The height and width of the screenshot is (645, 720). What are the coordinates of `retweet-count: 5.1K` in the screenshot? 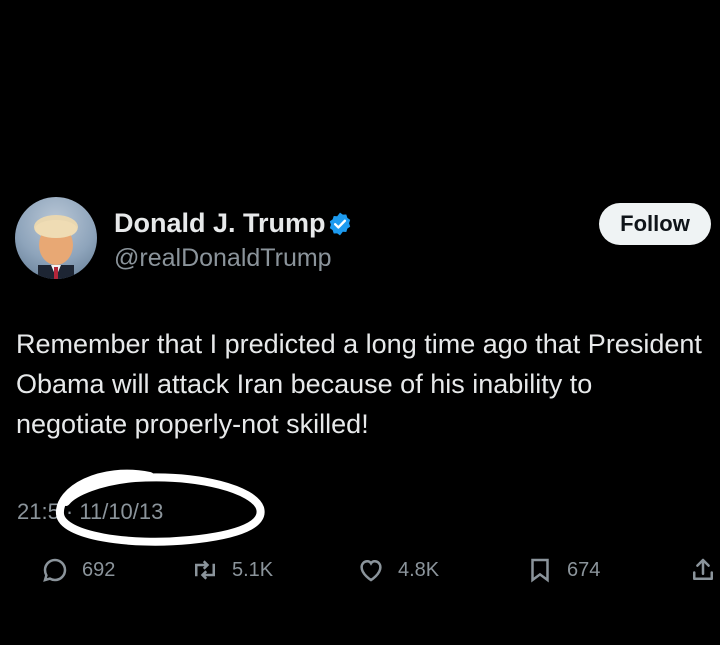 It's located at (253, 569).